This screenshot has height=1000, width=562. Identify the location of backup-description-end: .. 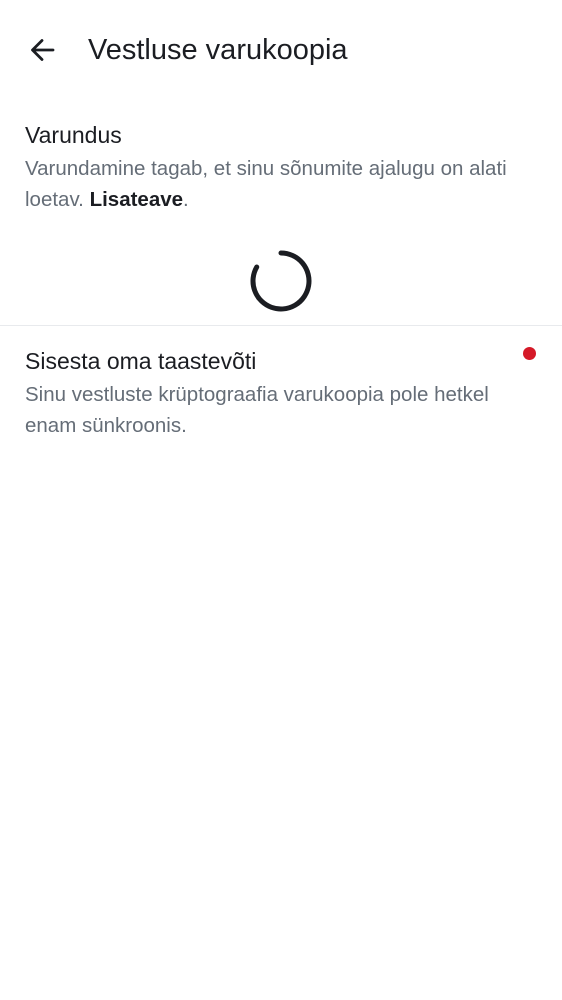
(186, 199).